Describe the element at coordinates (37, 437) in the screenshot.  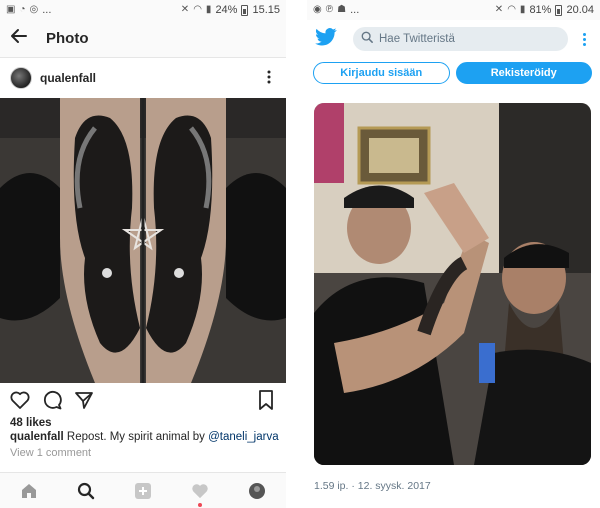
I see `caption-username: qualenfall` at that location.